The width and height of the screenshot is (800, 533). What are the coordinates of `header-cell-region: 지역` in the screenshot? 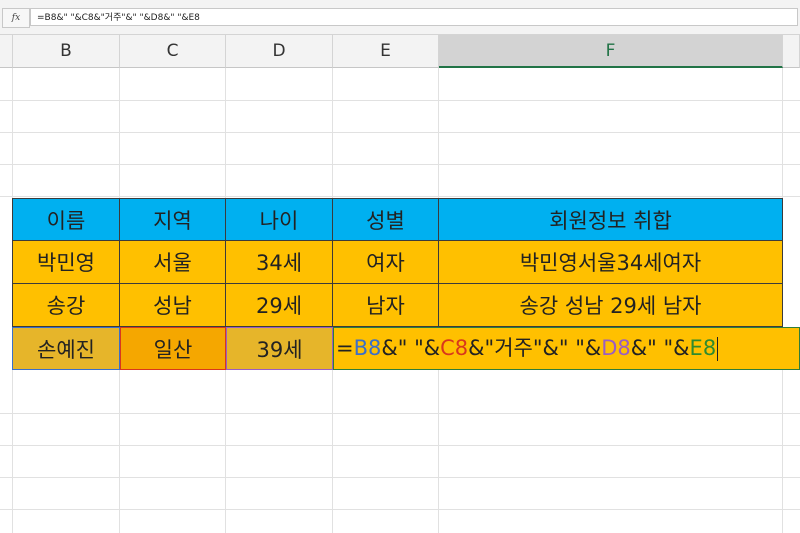 It's located at (173, 219).